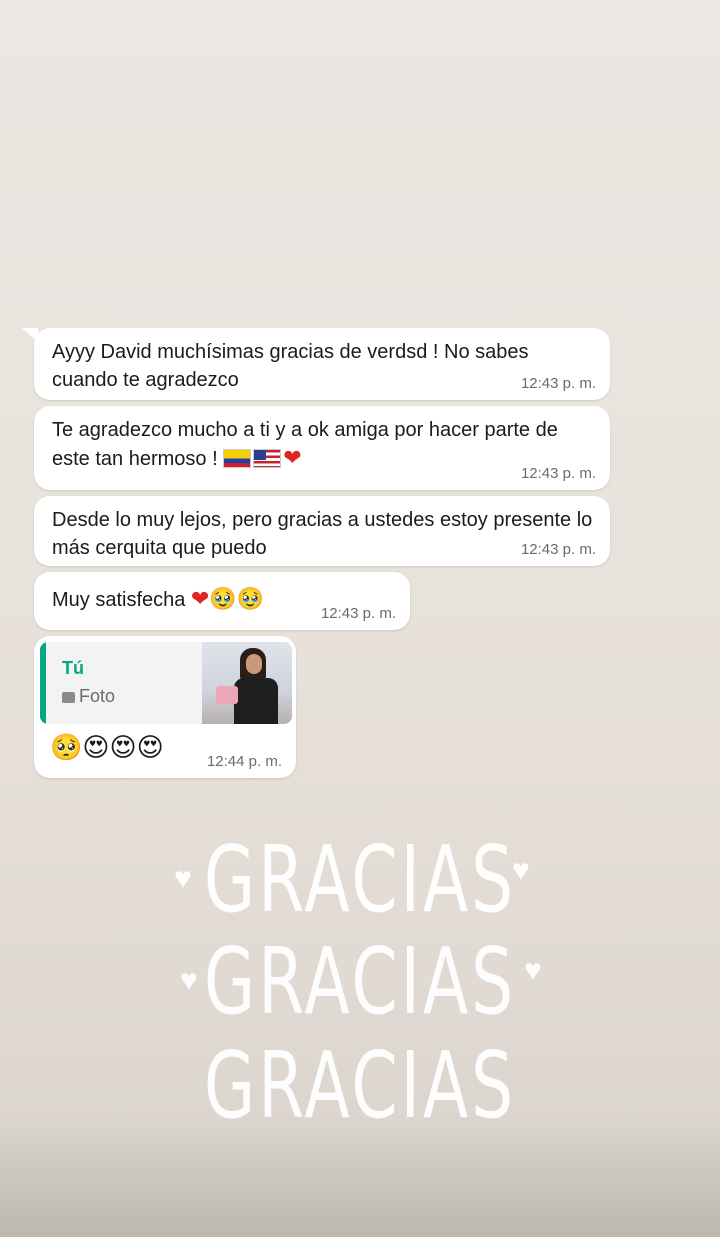 The height and width of the screenshot is (1237, 720). I want to click on quote-type: Foto, so click(88, 696).